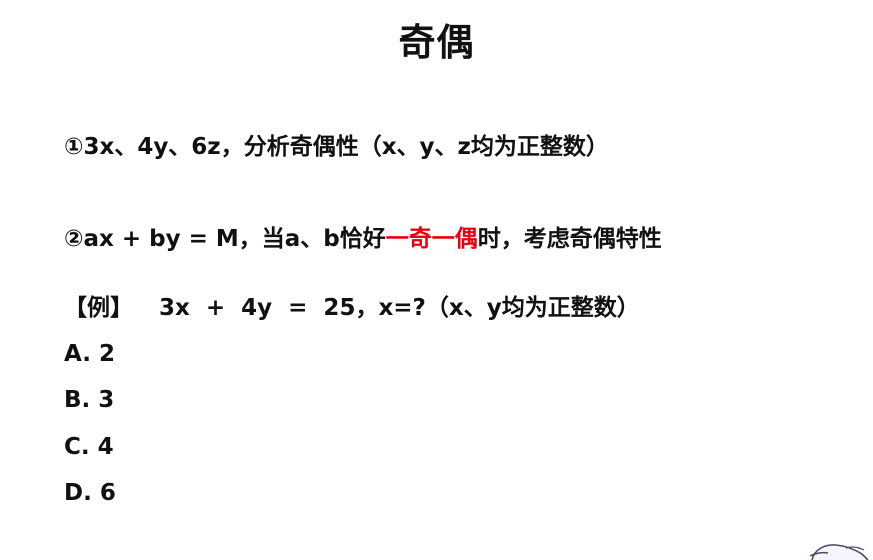 This screenshot has width=873, height=560. I want to click on point-2: ②ax + by = M，当a、b恰好一奇一偶时，考虑奇偶特性, so click(363, 239).